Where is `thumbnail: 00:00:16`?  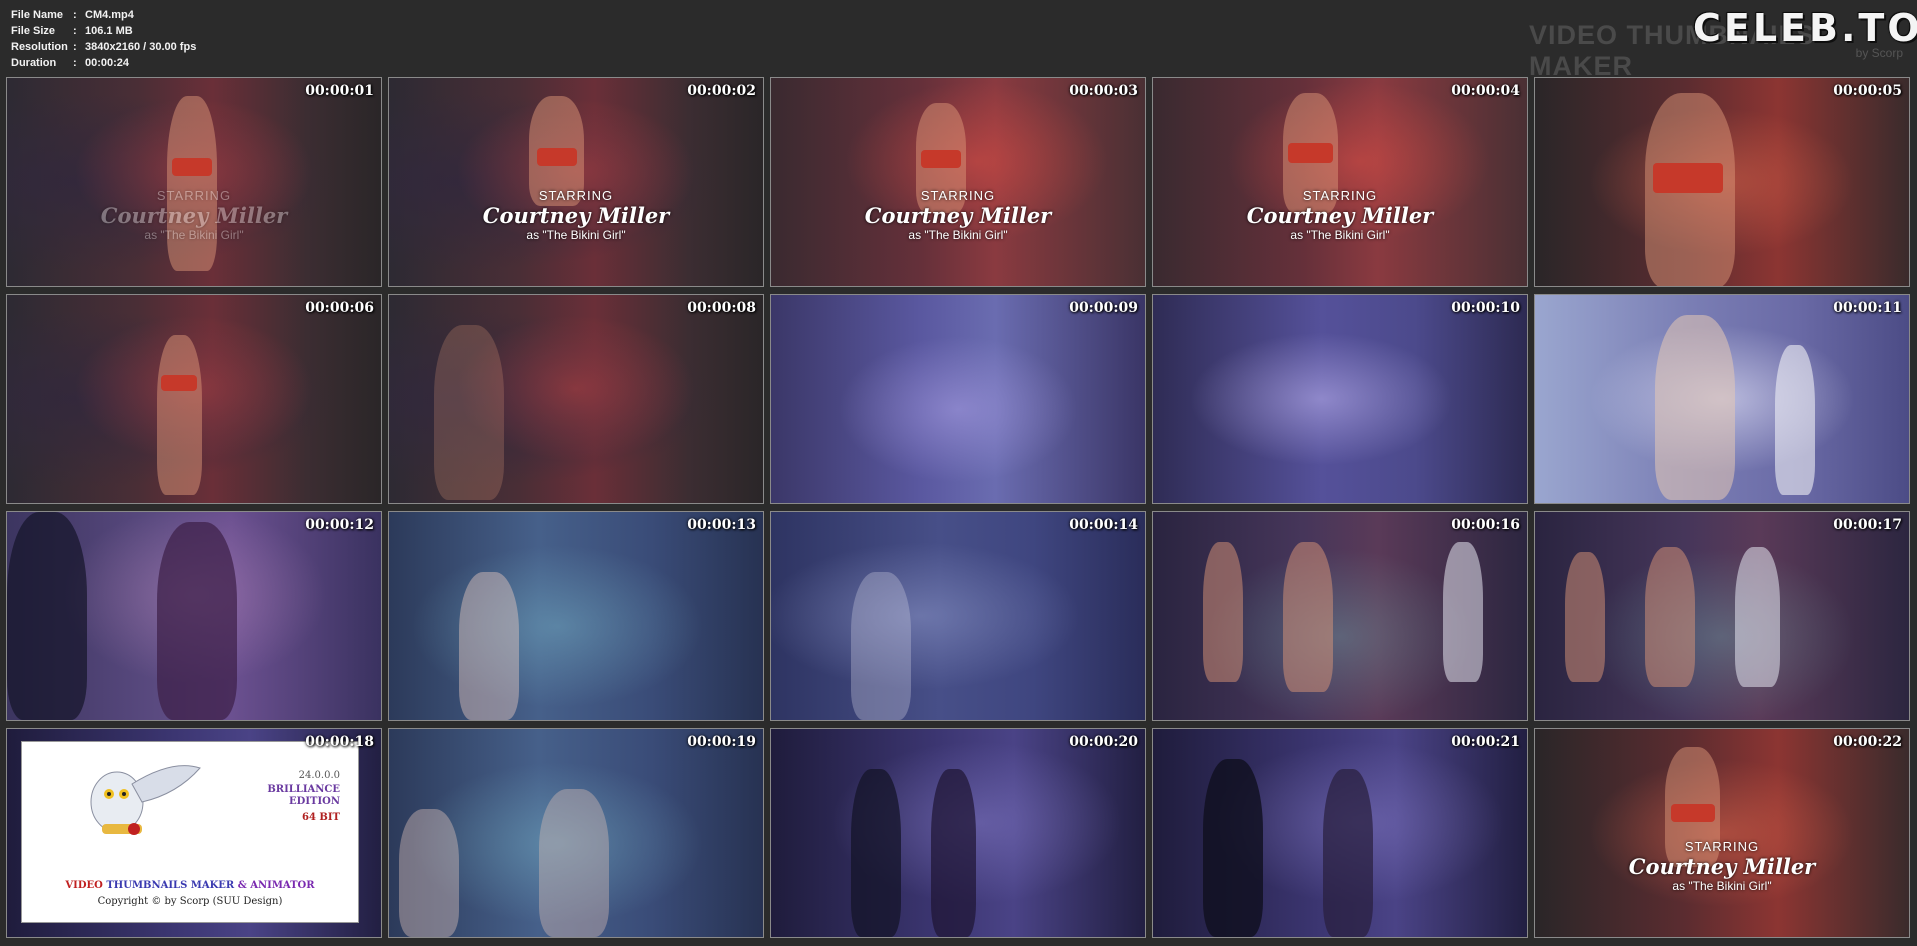 thumbnail: 00:00:16 is located at coordinates (1340, 616).